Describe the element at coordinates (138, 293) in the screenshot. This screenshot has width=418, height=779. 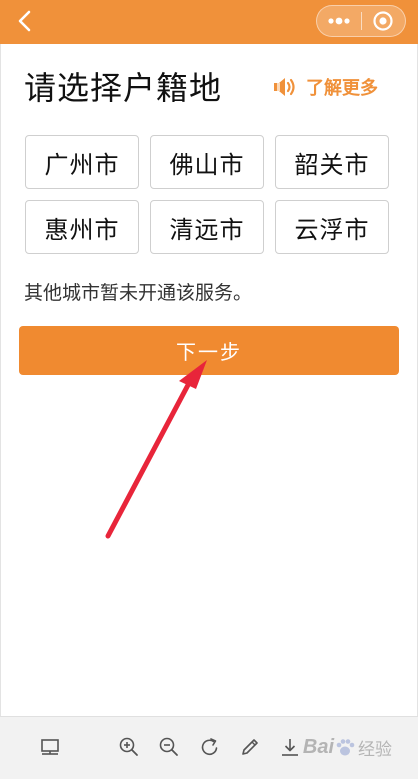
I see `service-notice: 其他城市暂未开通该服务。` at that location.